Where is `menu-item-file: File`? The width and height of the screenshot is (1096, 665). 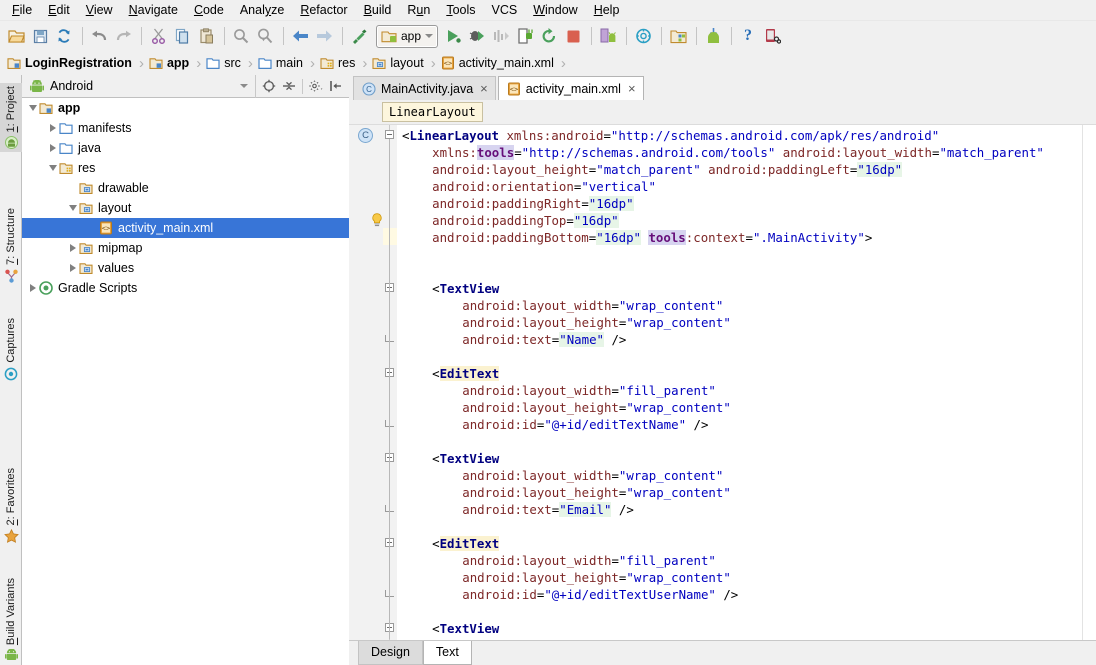 menu-item-file: File is located at coordinates (22, 10).